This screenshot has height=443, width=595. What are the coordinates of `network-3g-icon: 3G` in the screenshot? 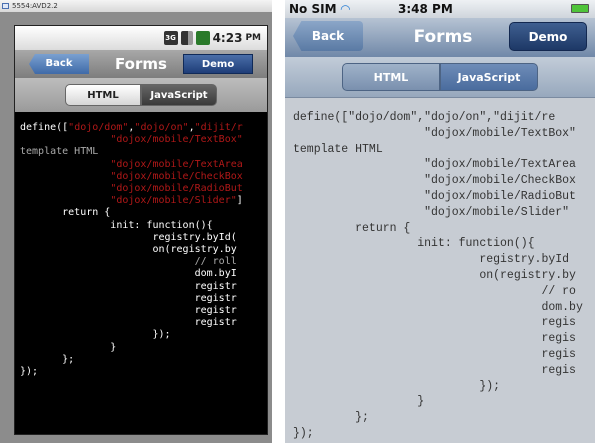 It's located at (170, 38).